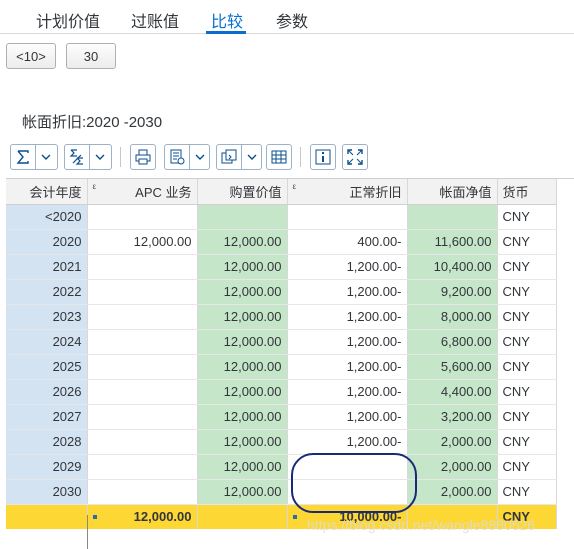  I want to click on table-row: 2027 12,000.00 1,200.00- 3,200.00 CNY, so click(281, 417).